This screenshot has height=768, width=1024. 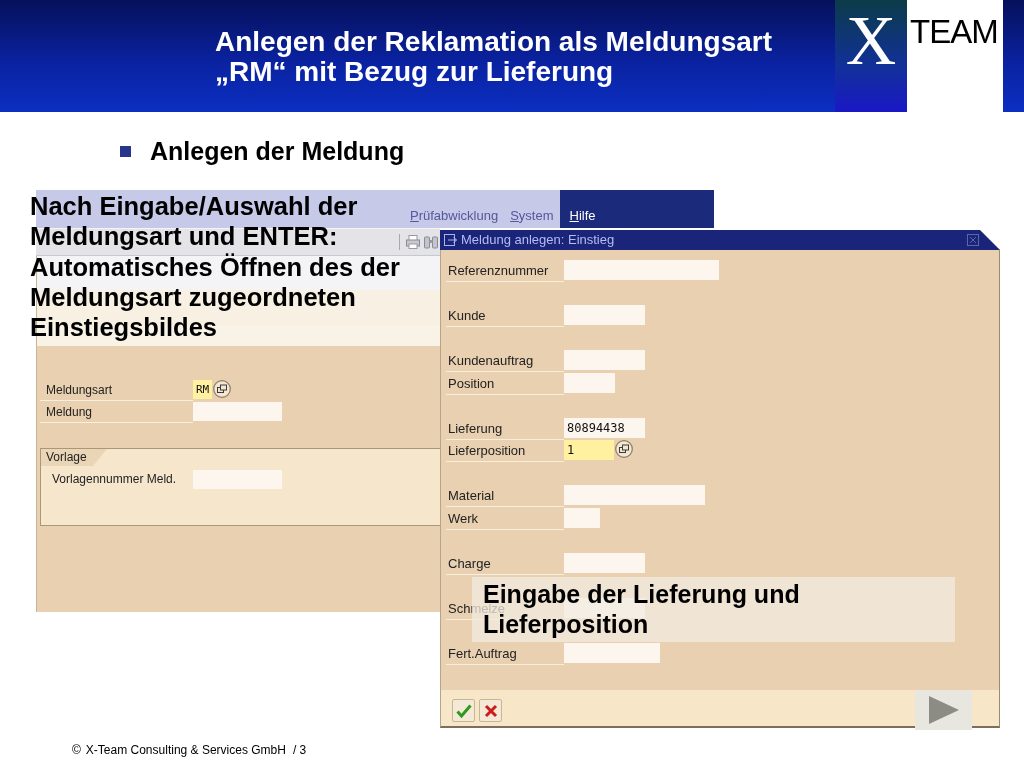 I want to click on input-field: RM, so click(x=202, y=389).